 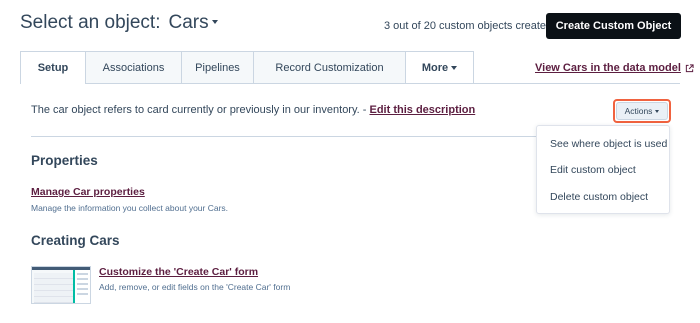 I want to click on tab-pipelines-label: Pipelines, so click(x=217, y=67).